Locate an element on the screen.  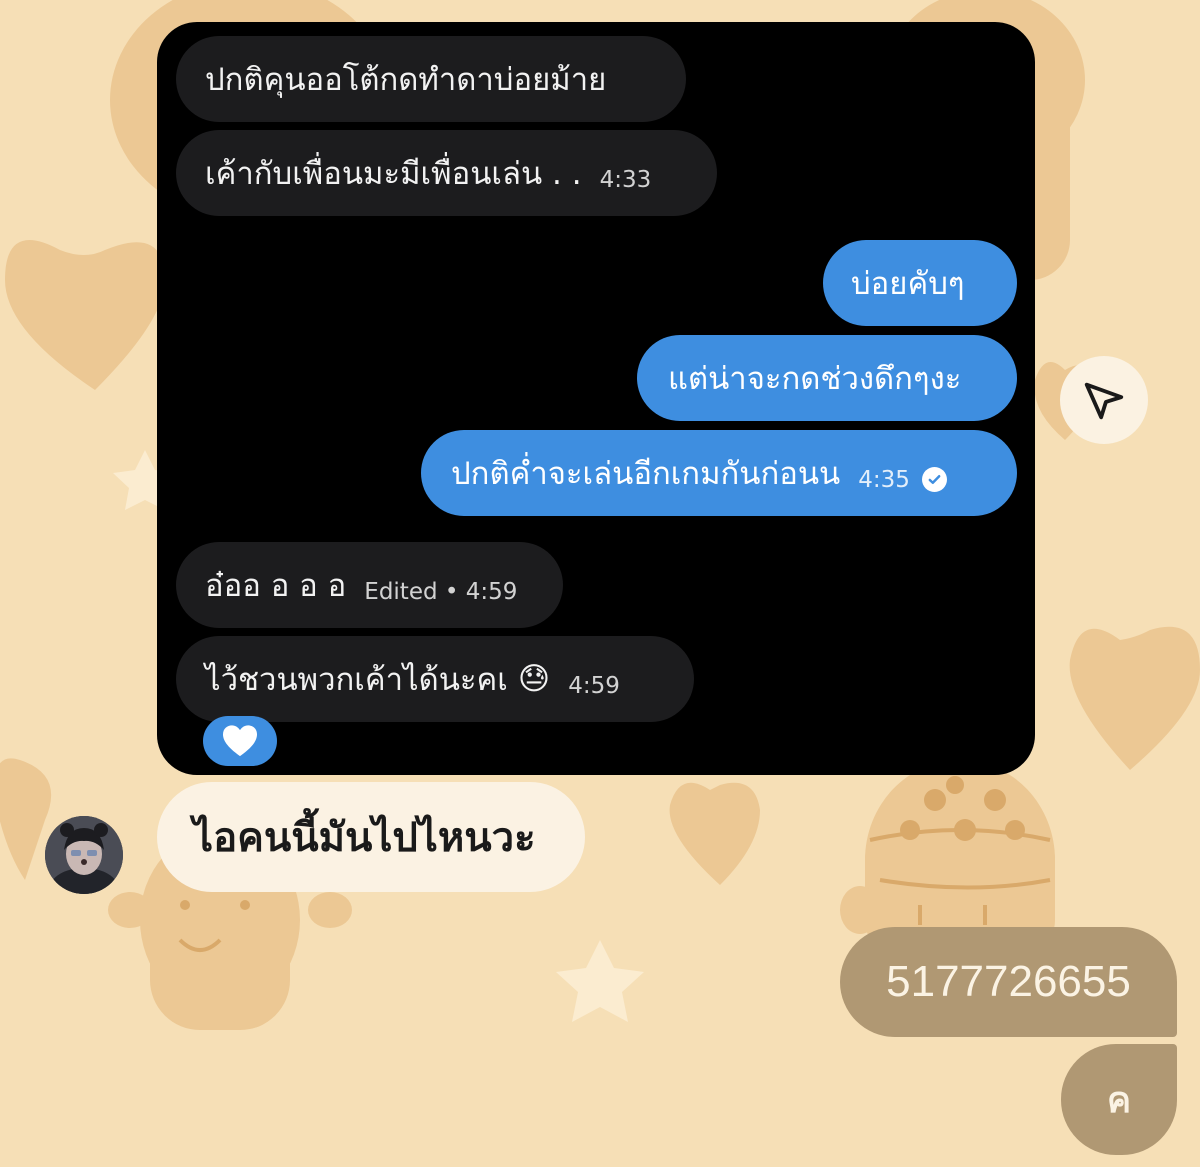
share-button is located at coordinates (1104, 400).